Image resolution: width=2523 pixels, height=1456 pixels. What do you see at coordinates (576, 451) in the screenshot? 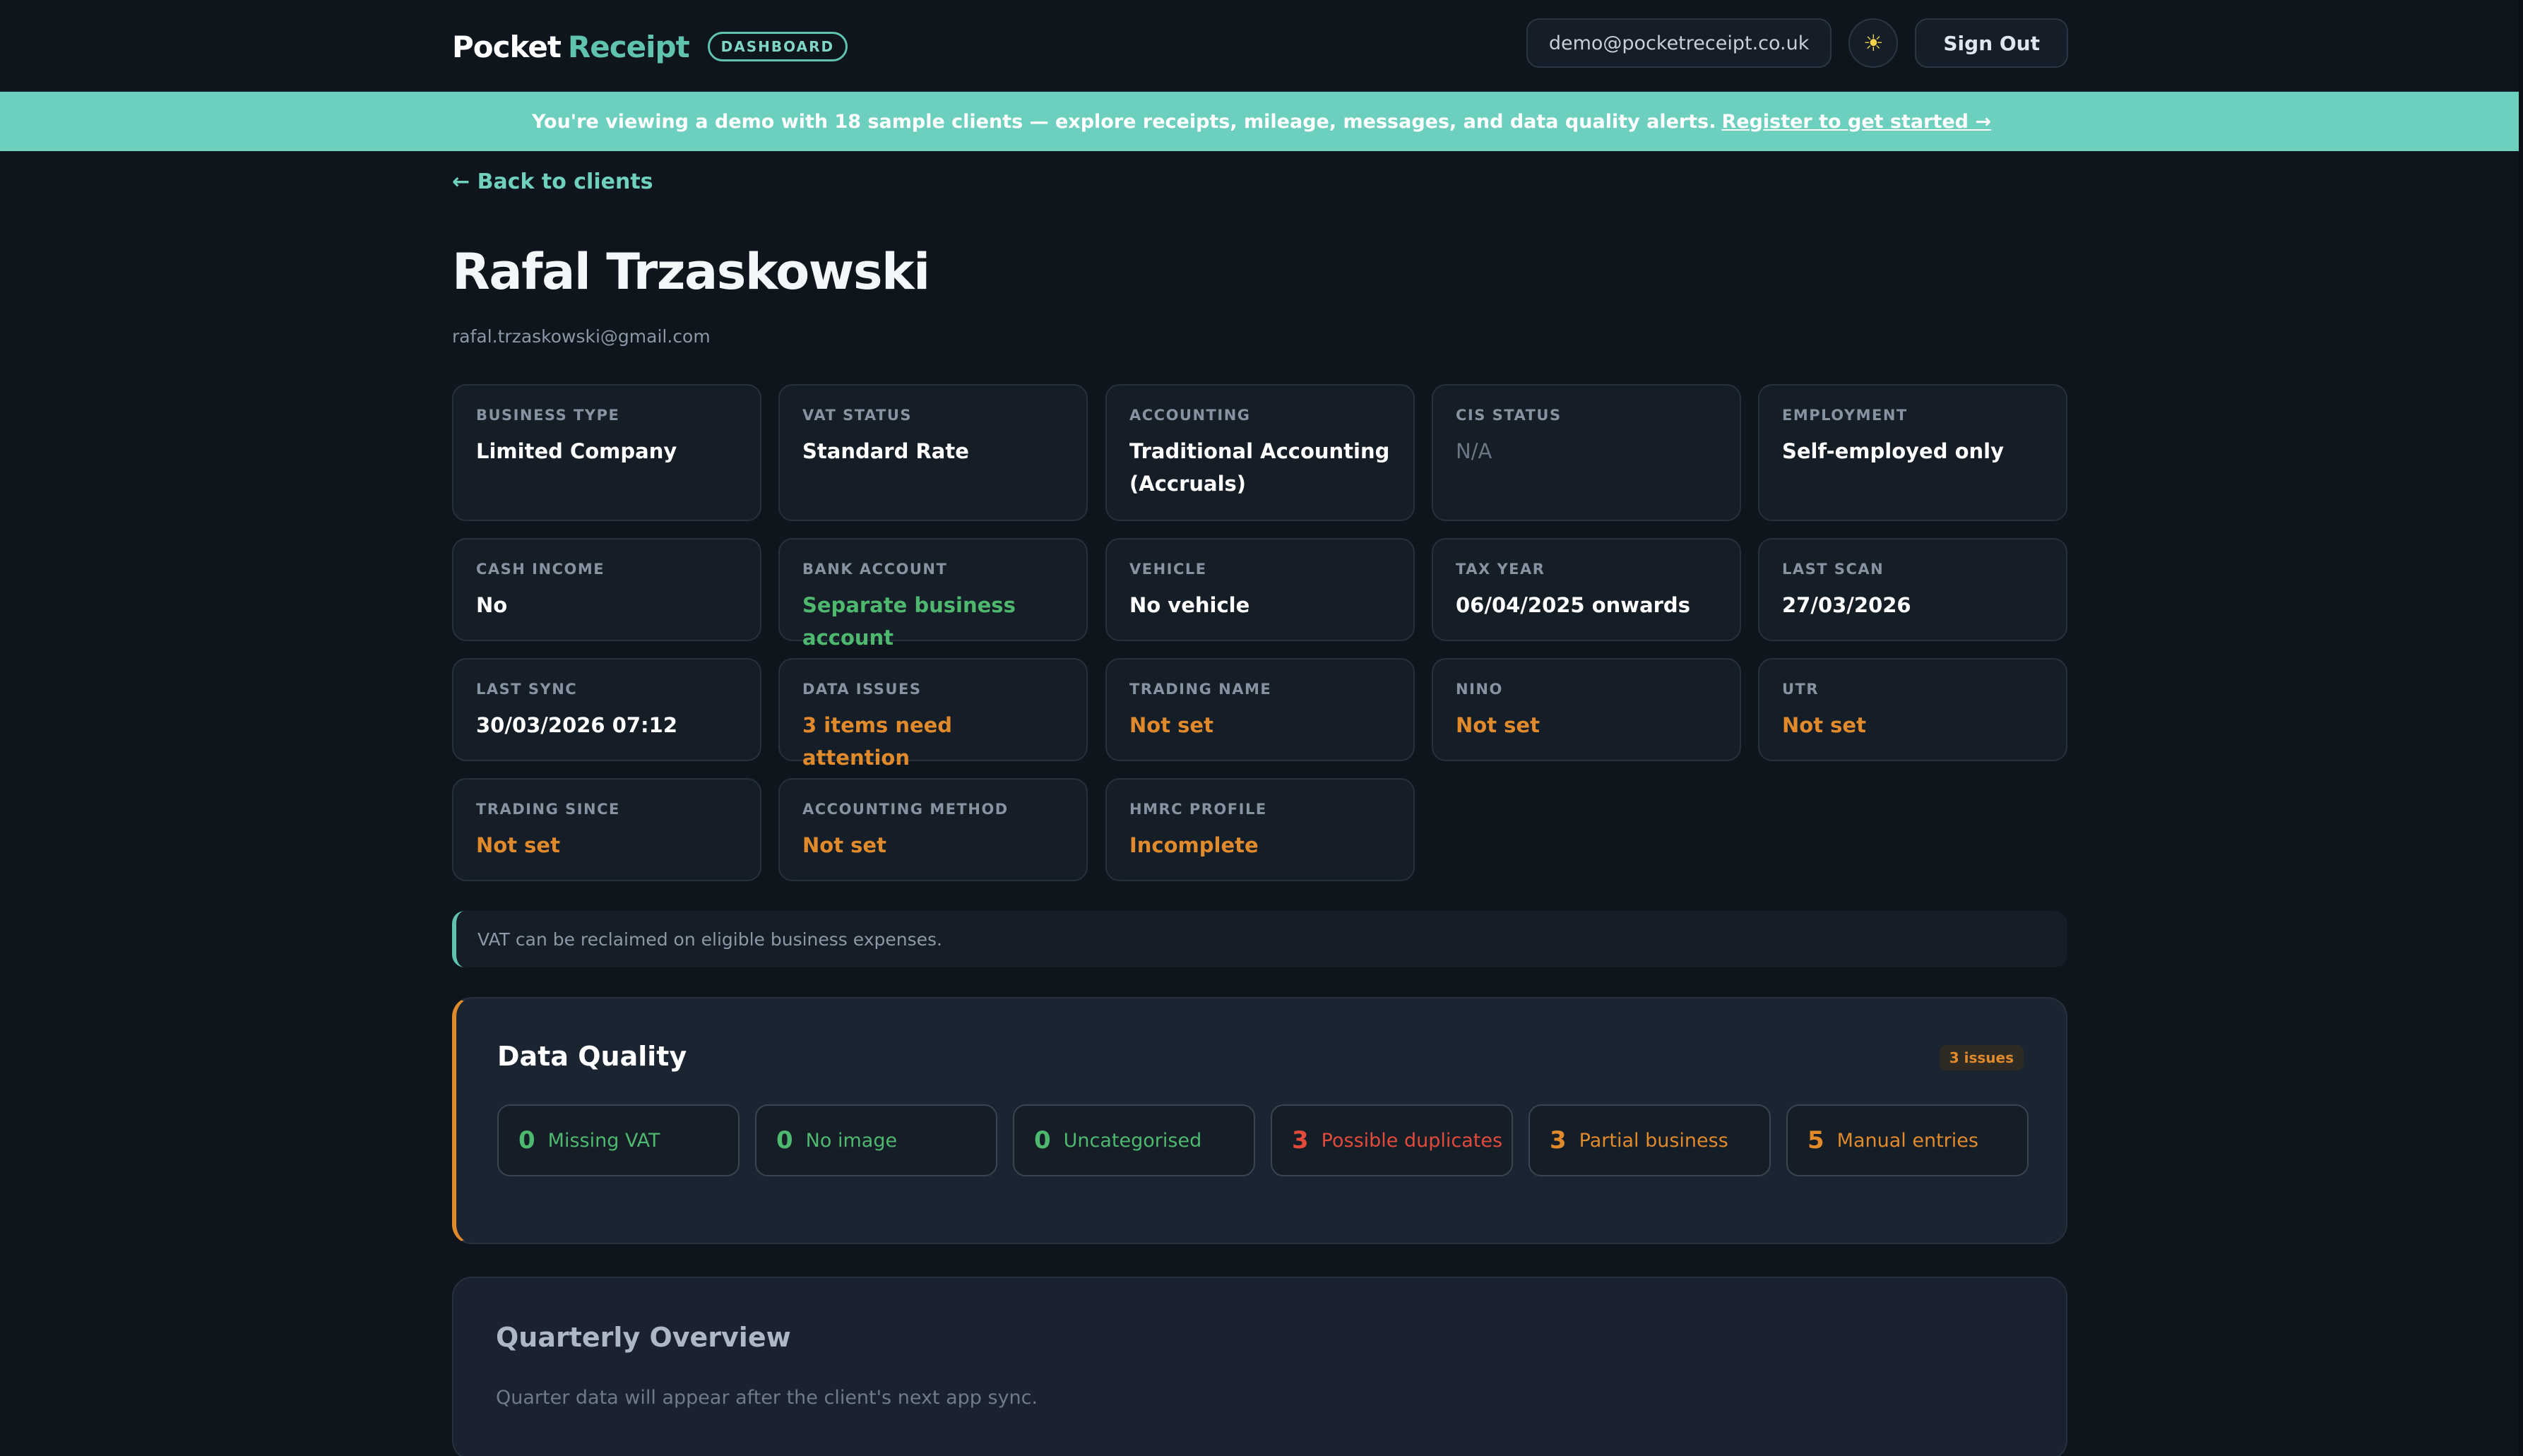
I see `card-value: Limited Company` at bounding box center [576, 451].